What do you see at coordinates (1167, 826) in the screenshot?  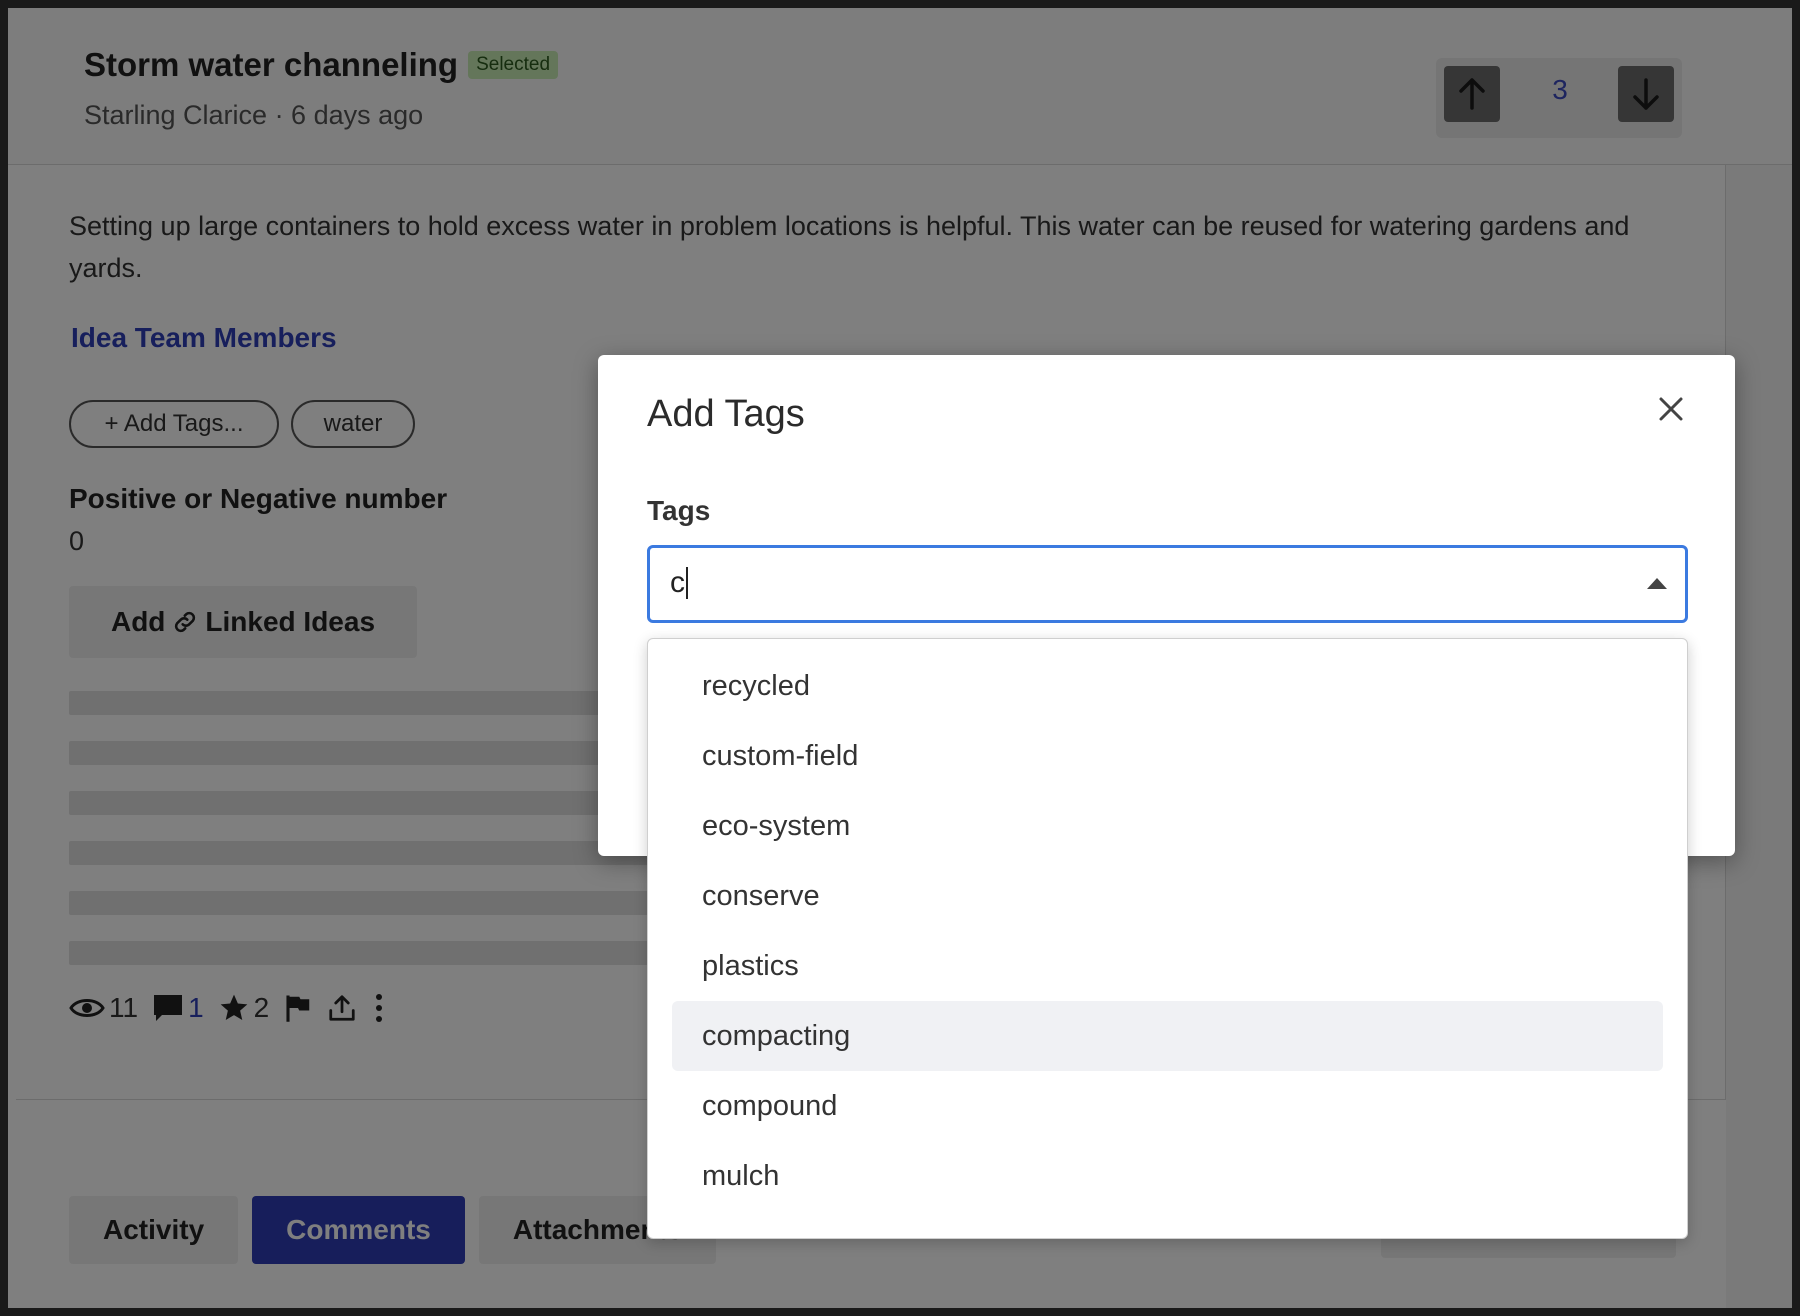 I see `tag-option-eco-system: eco-system` at bounding box center [1167, 826].